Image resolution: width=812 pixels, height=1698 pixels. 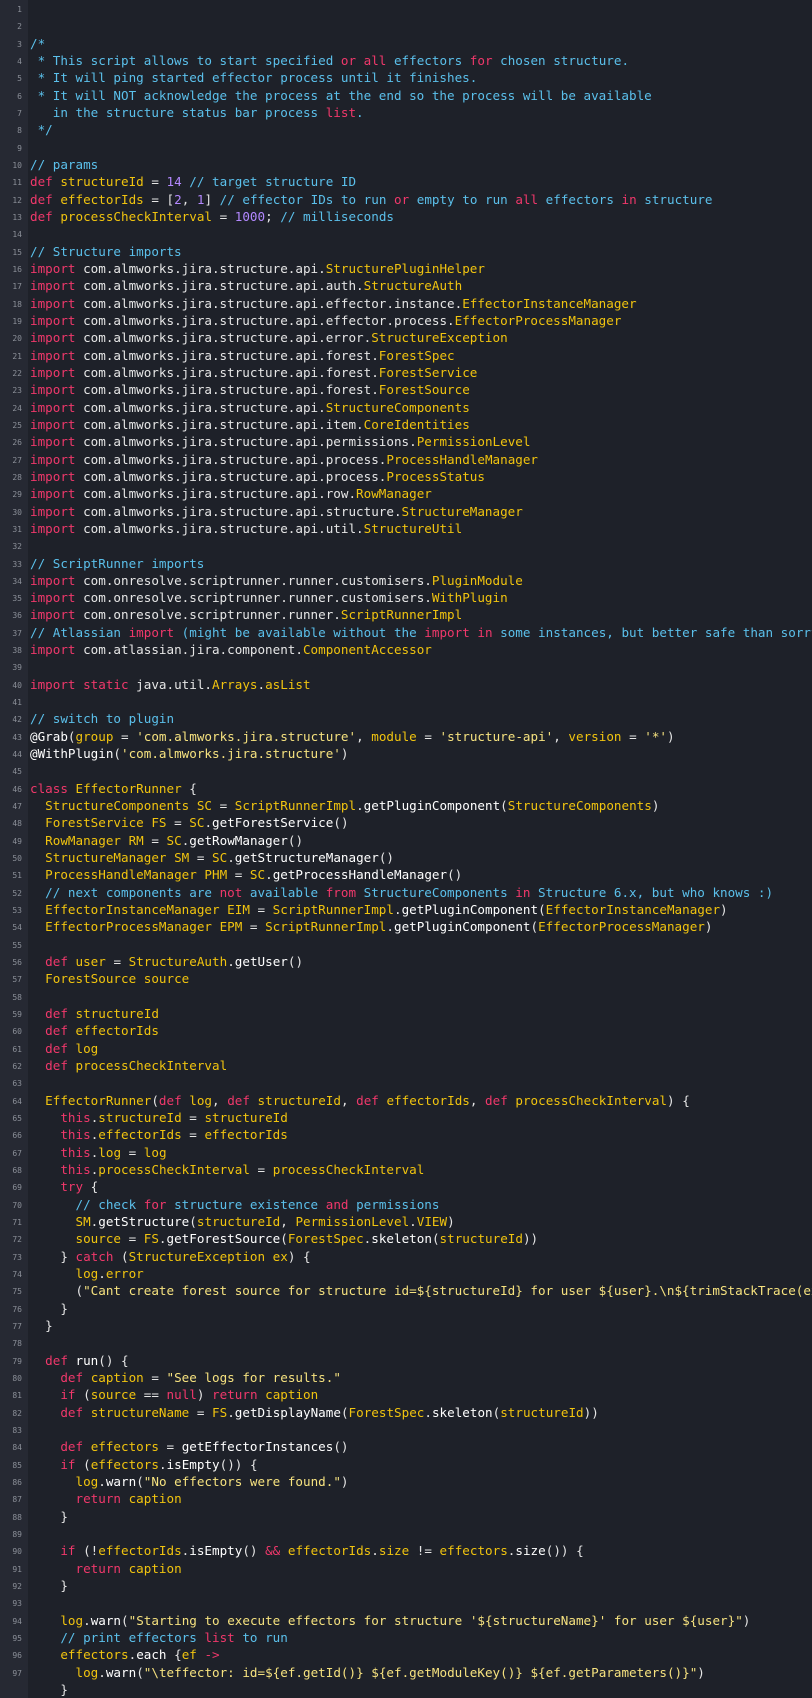 I want to click on code-line: 86 }, so click(x=406, y=1498).